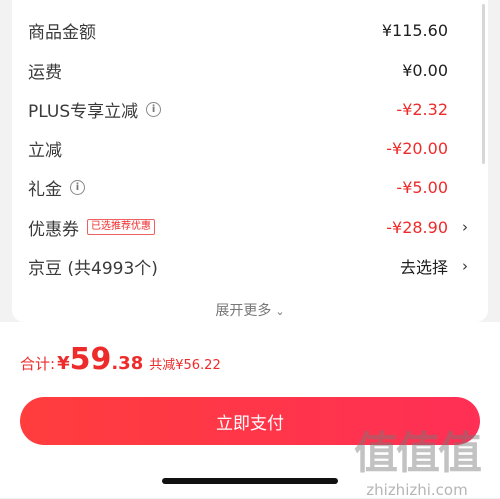 The width and height of the screenshot is (500, 499). Describe the element at coordinates (417, 490) in the screenshot. I see `watermark-url: zhizhizhi.com` at that location.